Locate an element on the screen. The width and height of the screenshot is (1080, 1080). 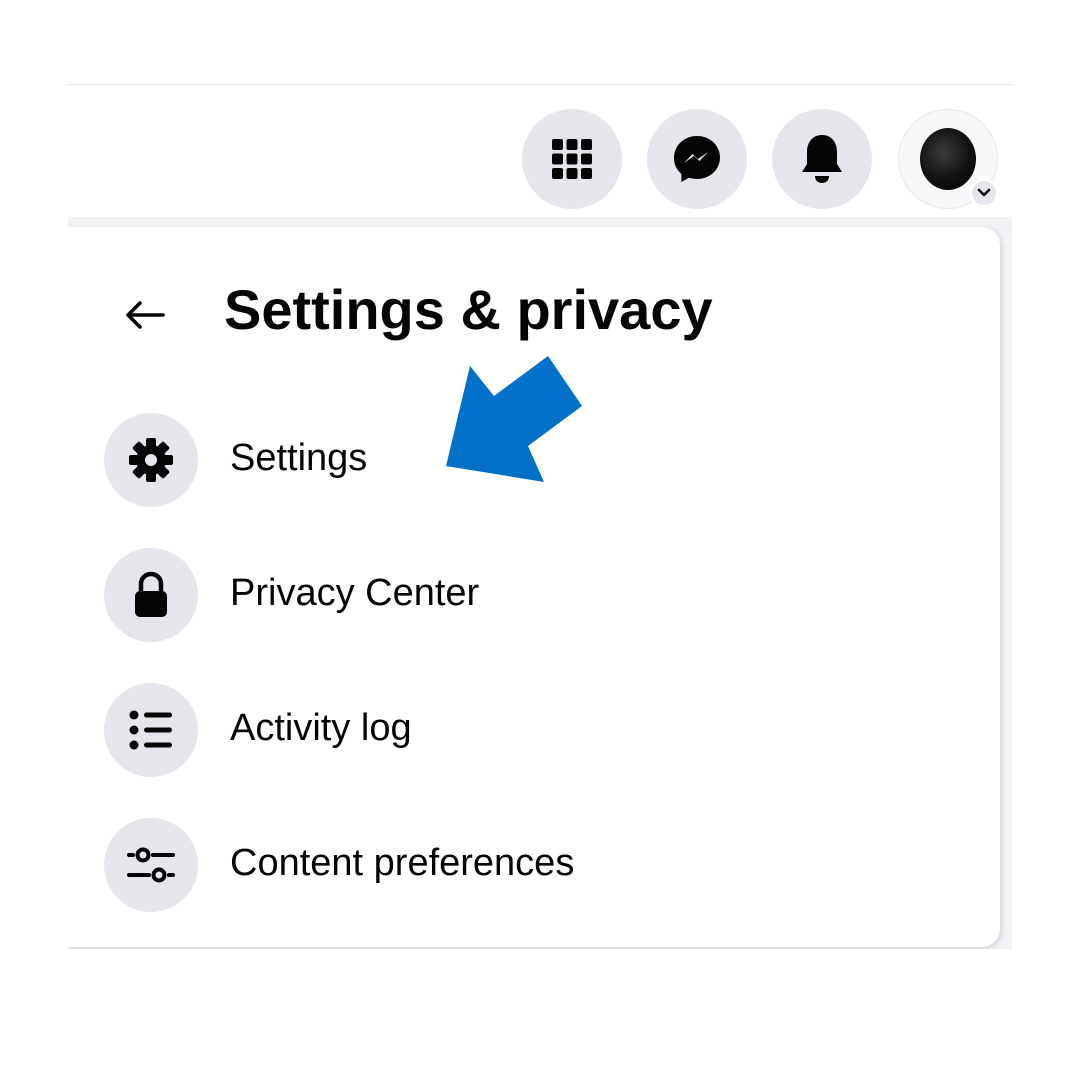
account-button is located at coordinates (948, 159).